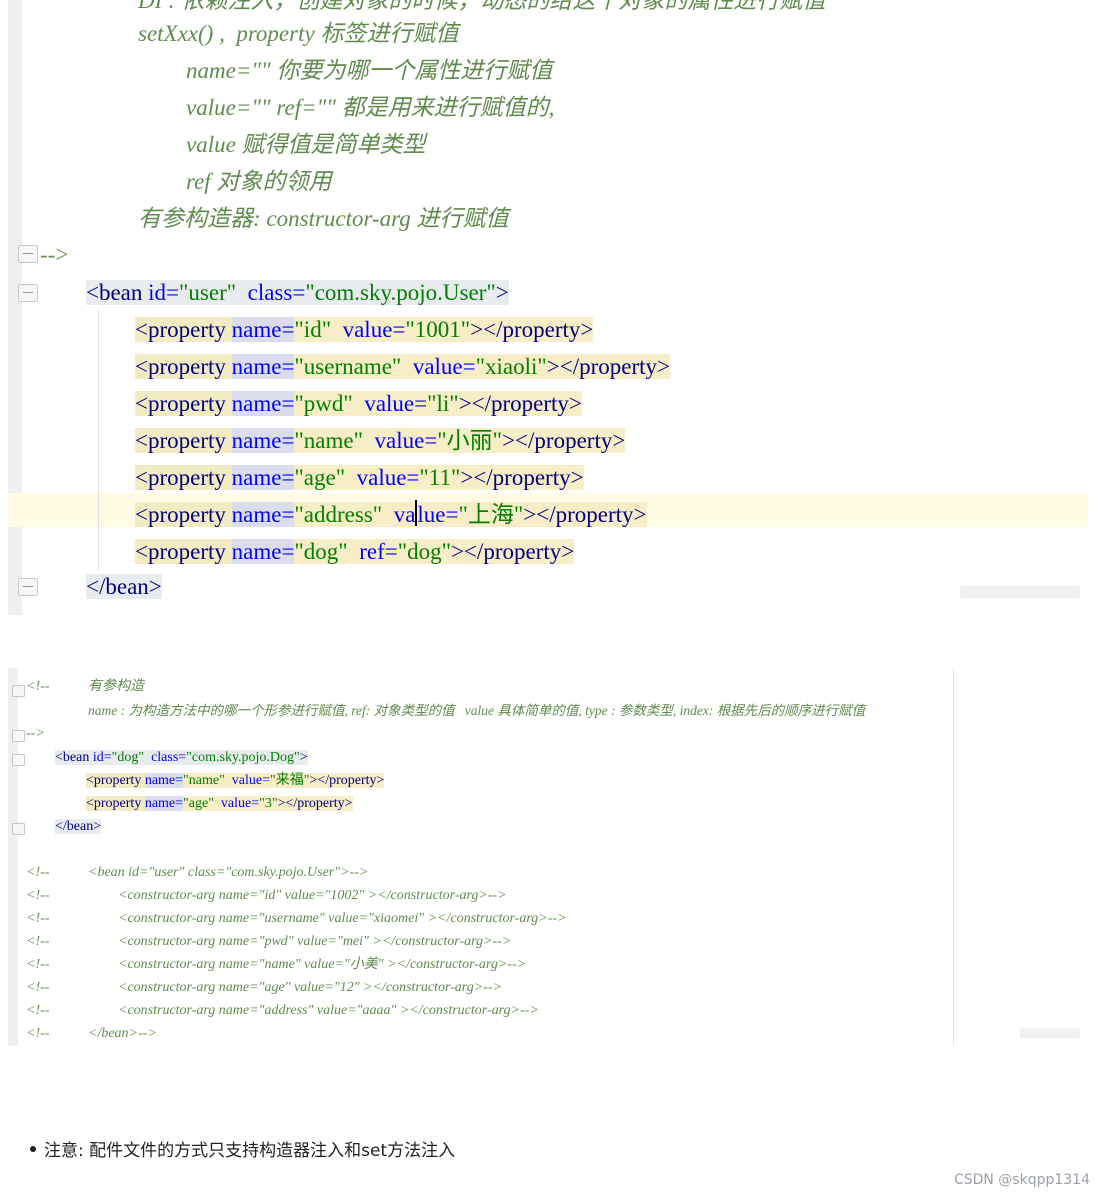 Image resolution: width=1106 pixels, height=1198 pixels. Describe the element at coordinates (338, 514) in the screenshot. I see `attr-value: "address"` at that location.